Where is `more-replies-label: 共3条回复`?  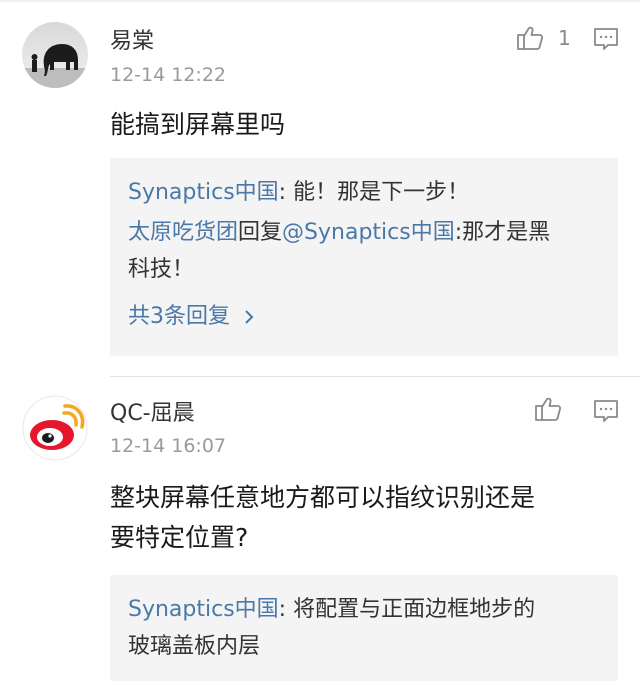
more-replies-label: 共3条回复 is located at coordinates (179, 316).